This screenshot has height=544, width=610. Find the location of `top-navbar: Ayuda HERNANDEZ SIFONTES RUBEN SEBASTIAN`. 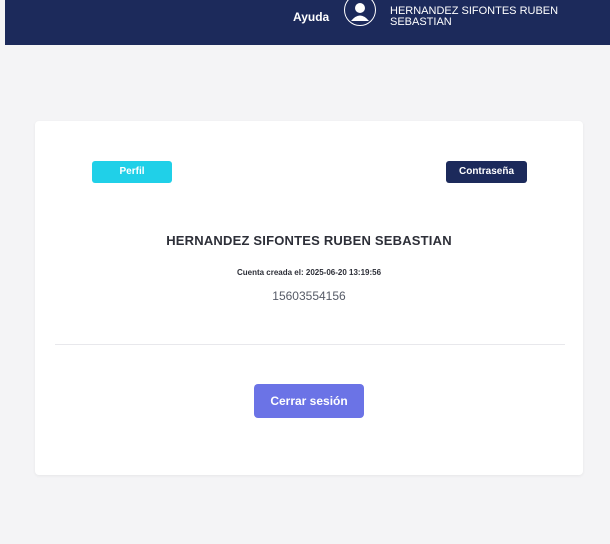

top-navbar: Ayuda HERNANDEZ SIFONTES RUBEN SEBASTIAN is located at coordinates (307, 22).